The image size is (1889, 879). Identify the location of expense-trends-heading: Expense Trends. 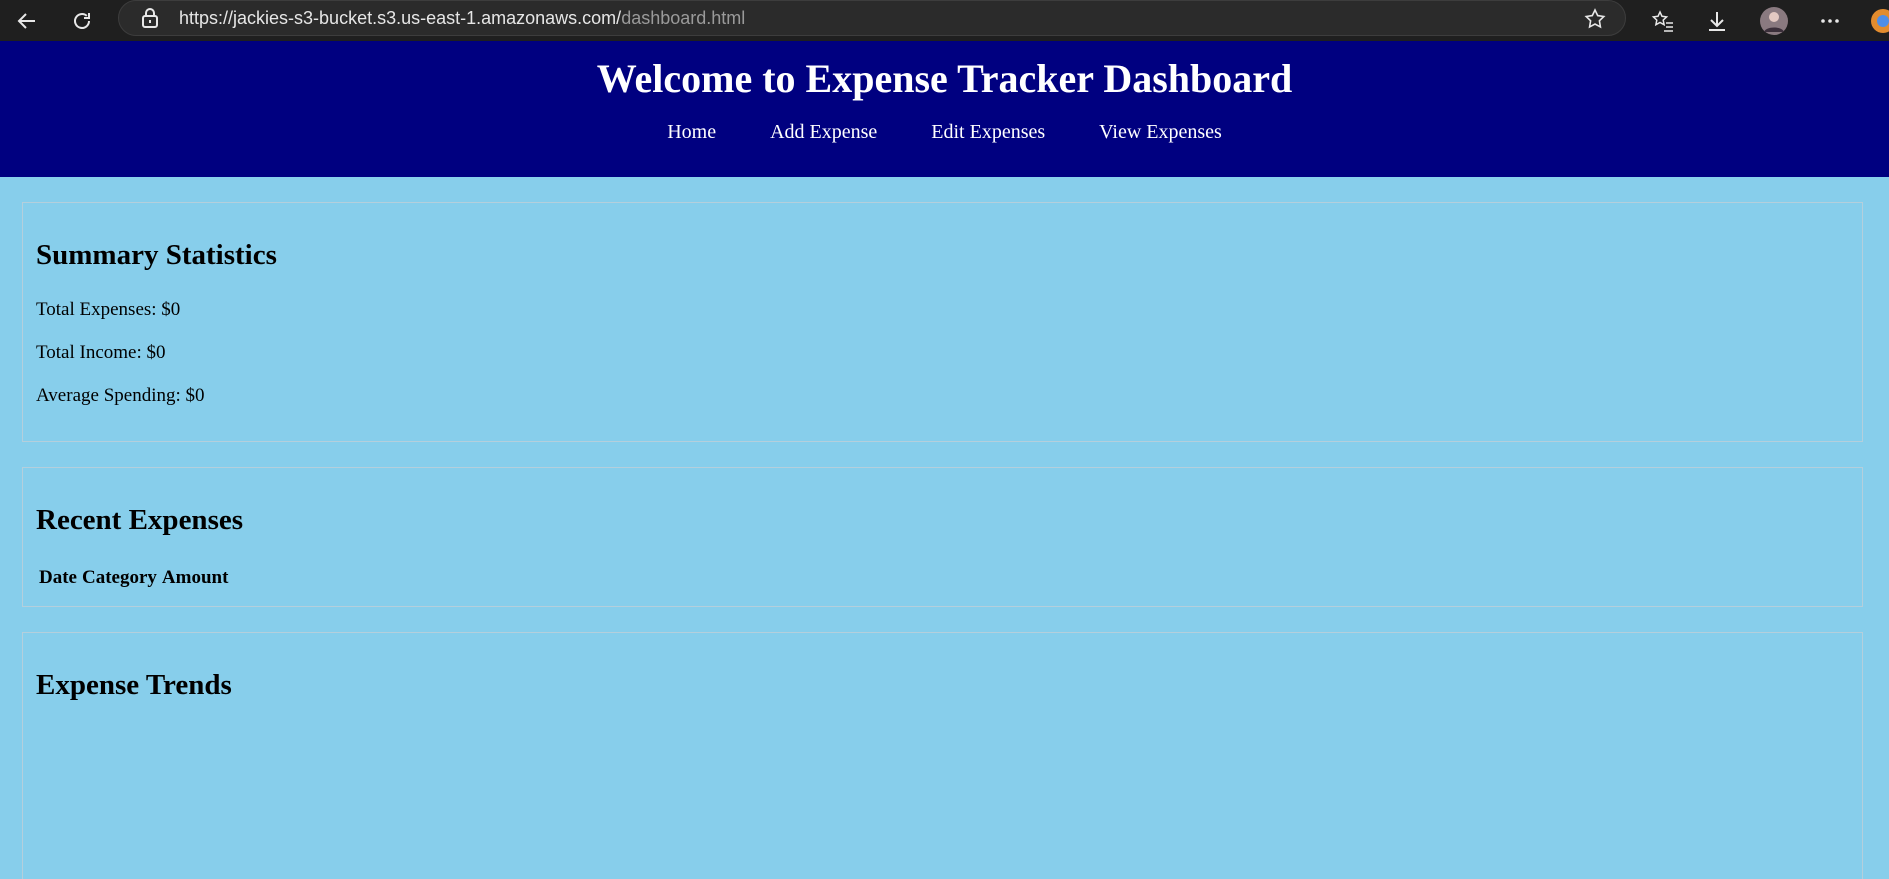
(134, 685).